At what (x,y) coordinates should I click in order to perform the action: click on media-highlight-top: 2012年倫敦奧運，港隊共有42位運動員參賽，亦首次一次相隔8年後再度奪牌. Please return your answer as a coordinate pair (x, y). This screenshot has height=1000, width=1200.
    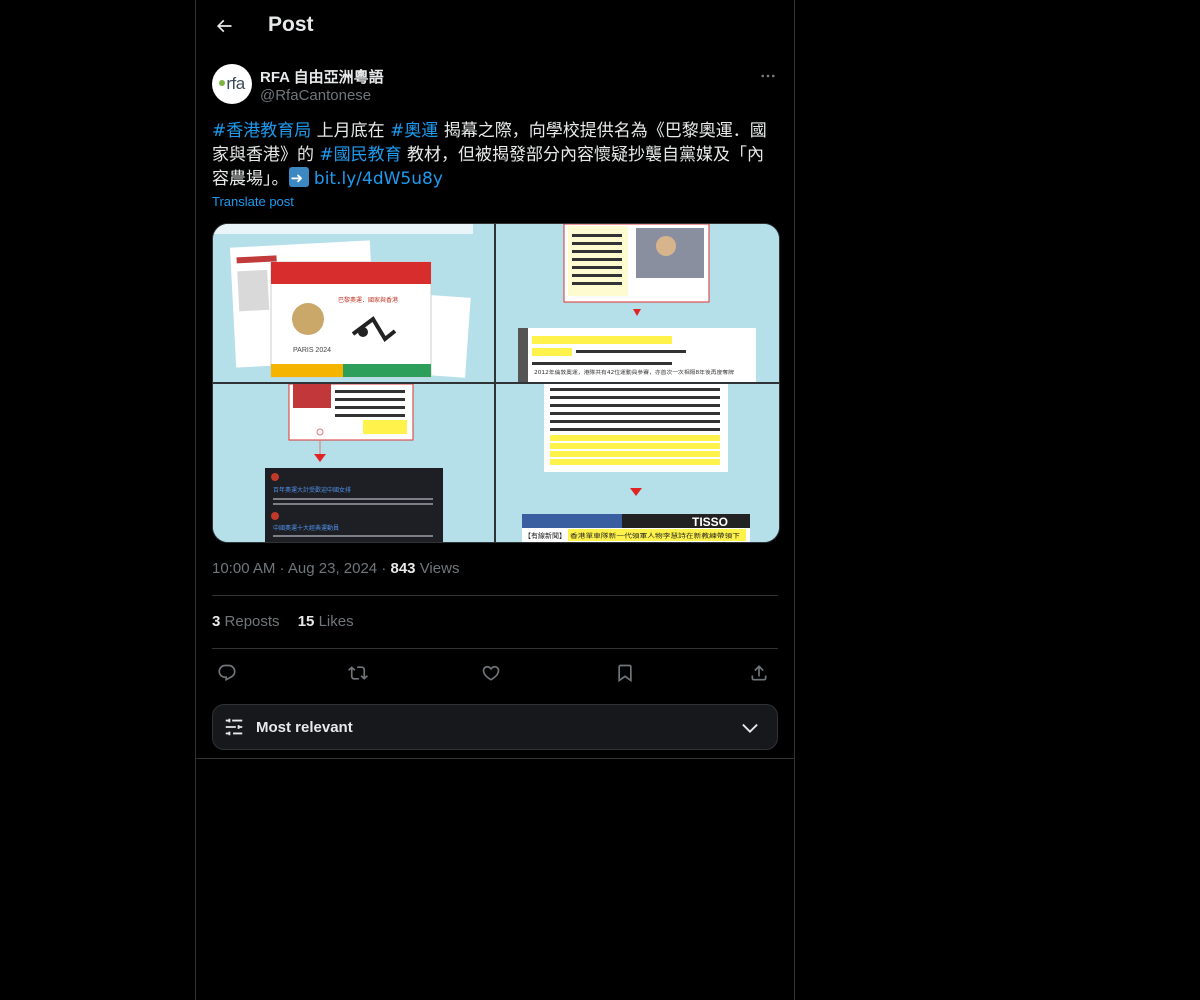
    Looking at the image, I should click on (634, 372).